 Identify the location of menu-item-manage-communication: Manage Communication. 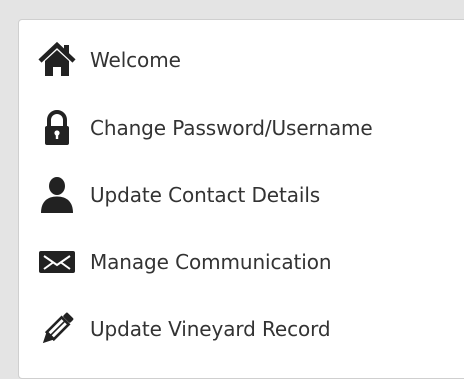
(239, 262).